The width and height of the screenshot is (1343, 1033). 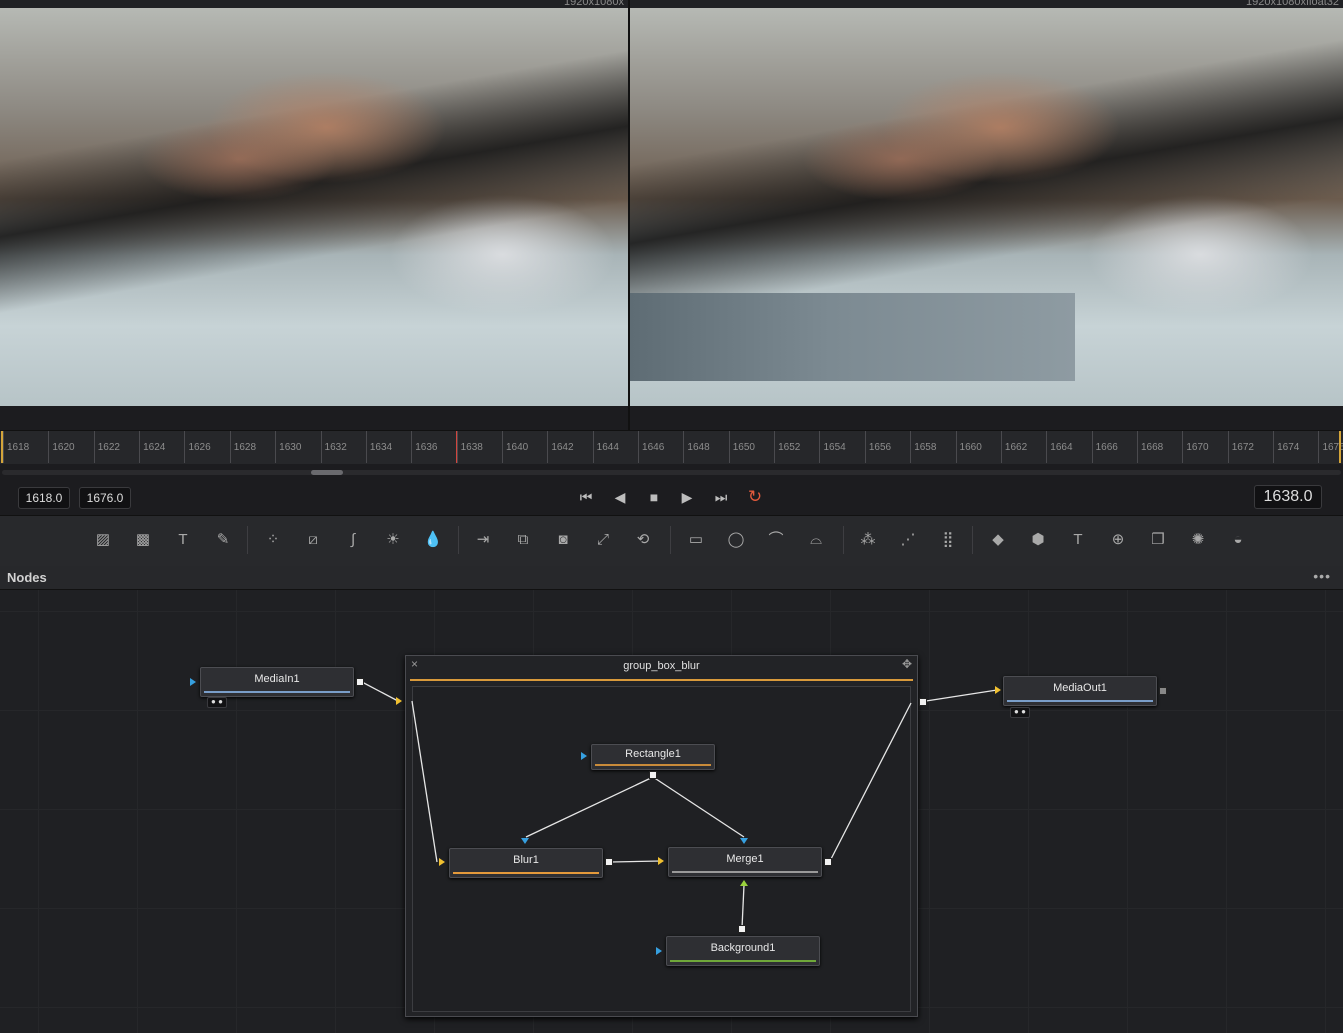 What do you see at coordinates (868, 540) in the screenshot?
I see `pemitter-icon: ⁂` at bounding box center [868, 540].